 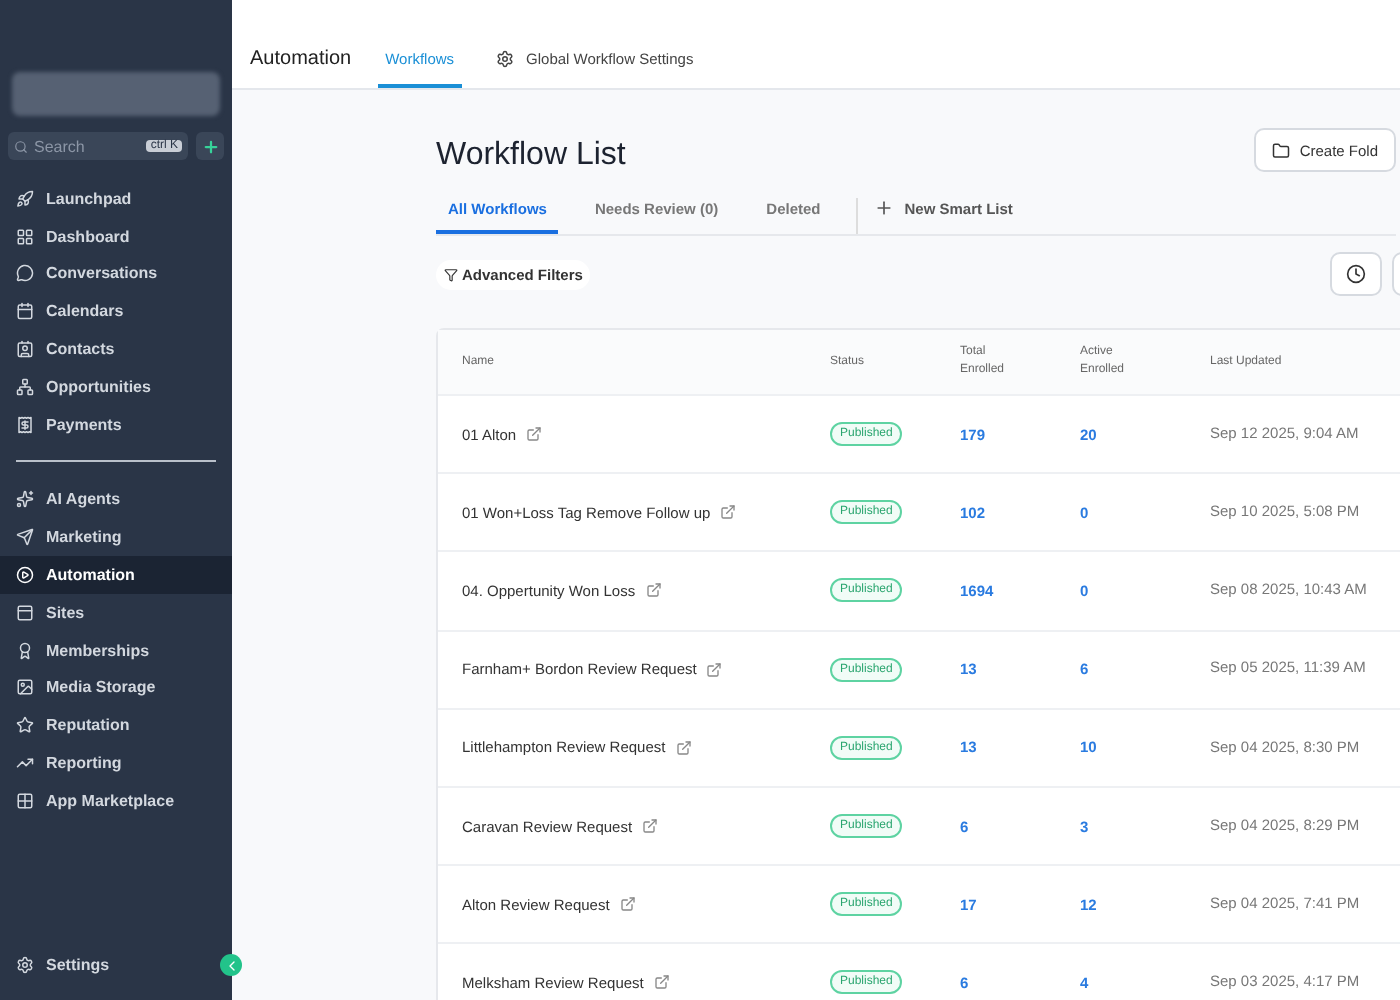 What do you see at coordinates (116, 386) in the screenshot?
I see `nav-item: Opportunities` at bounding box center [116, 386].